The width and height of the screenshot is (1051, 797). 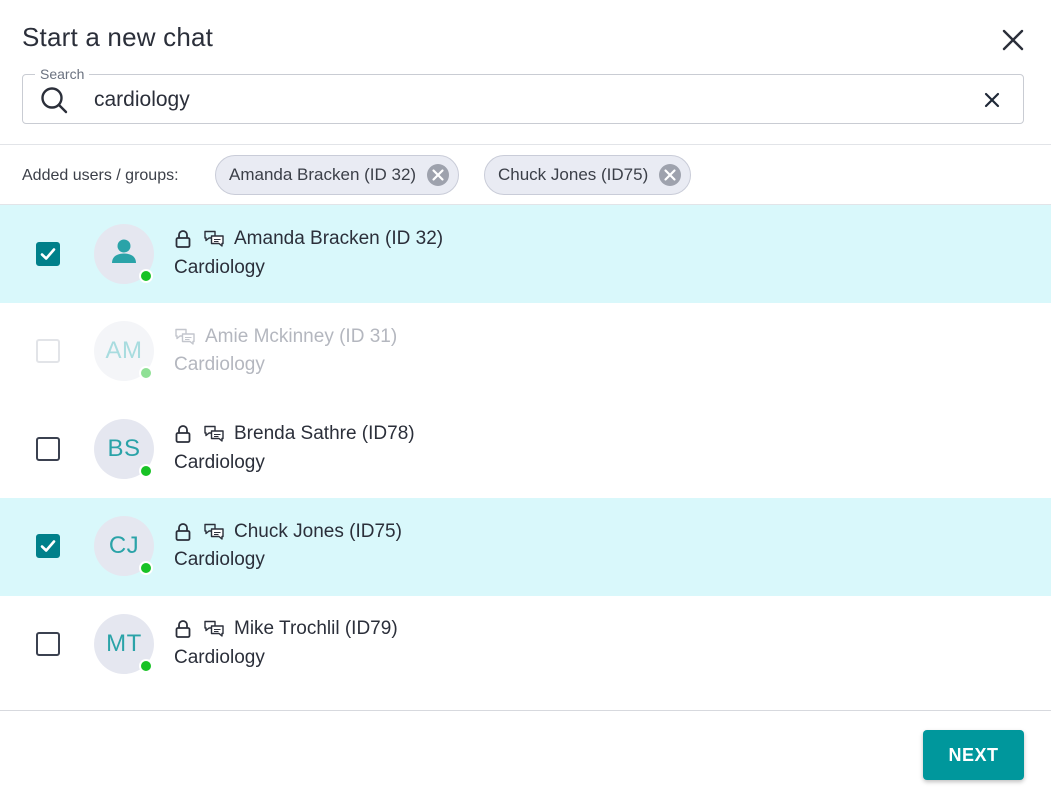 I want to click on user-name: Mike Trochlil (ID79), so click(x=316, y=628).